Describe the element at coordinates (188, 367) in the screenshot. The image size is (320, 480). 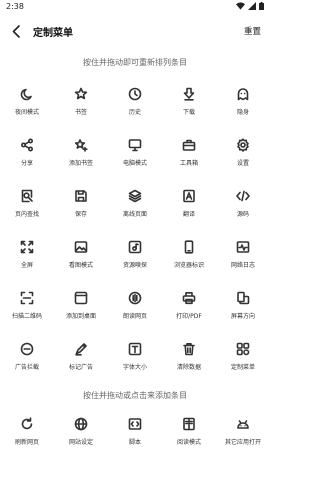
I see `menu-item-label: 清除数据` at that location.